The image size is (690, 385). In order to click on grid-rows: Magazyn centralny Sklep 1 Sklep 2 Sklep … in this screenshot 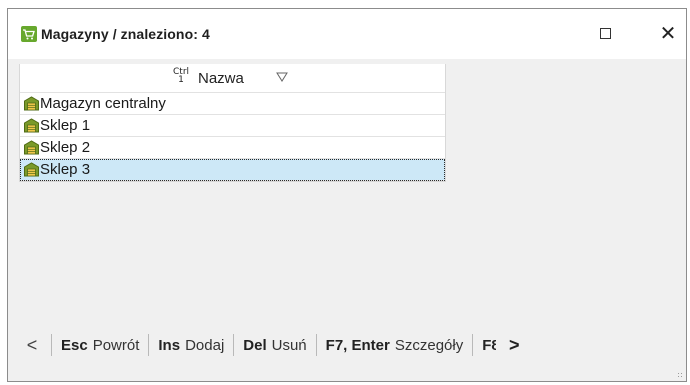, I will do `click(232, 137)`.